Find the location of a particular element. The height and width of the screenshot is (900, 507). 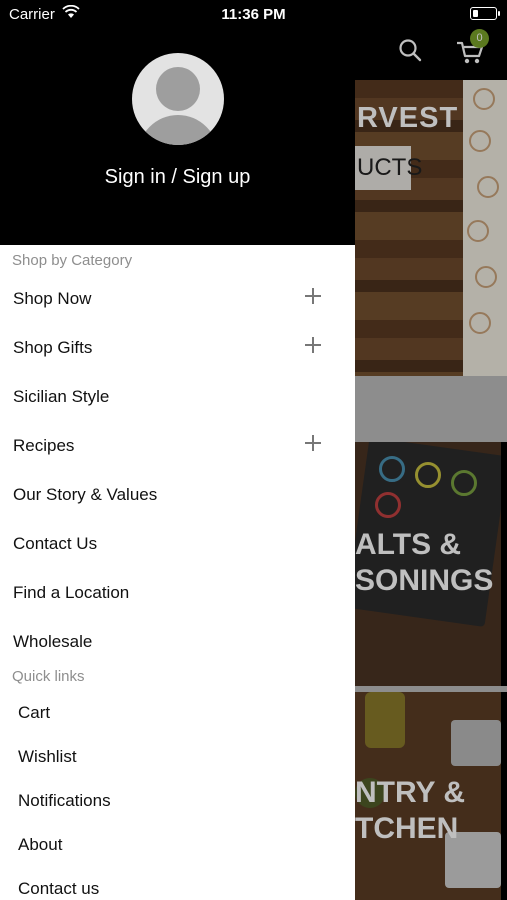

menu-item-shop-now: Shop Now is located at coordinates (177, 299).